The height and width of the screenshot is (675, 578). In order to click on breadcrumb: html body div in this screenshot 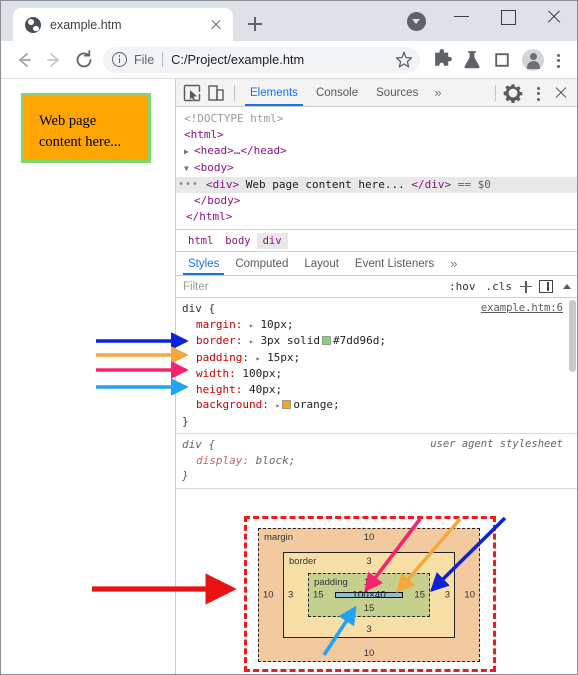, I will do `click(376, 241)`.